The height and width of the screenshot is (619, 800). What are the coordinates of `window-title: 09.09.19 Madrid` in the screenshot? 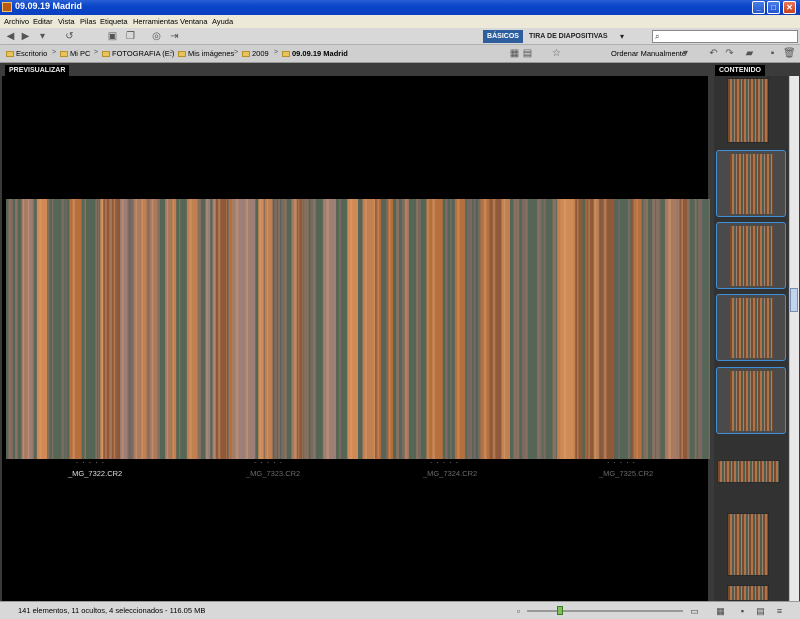 It's located at (49, 6).